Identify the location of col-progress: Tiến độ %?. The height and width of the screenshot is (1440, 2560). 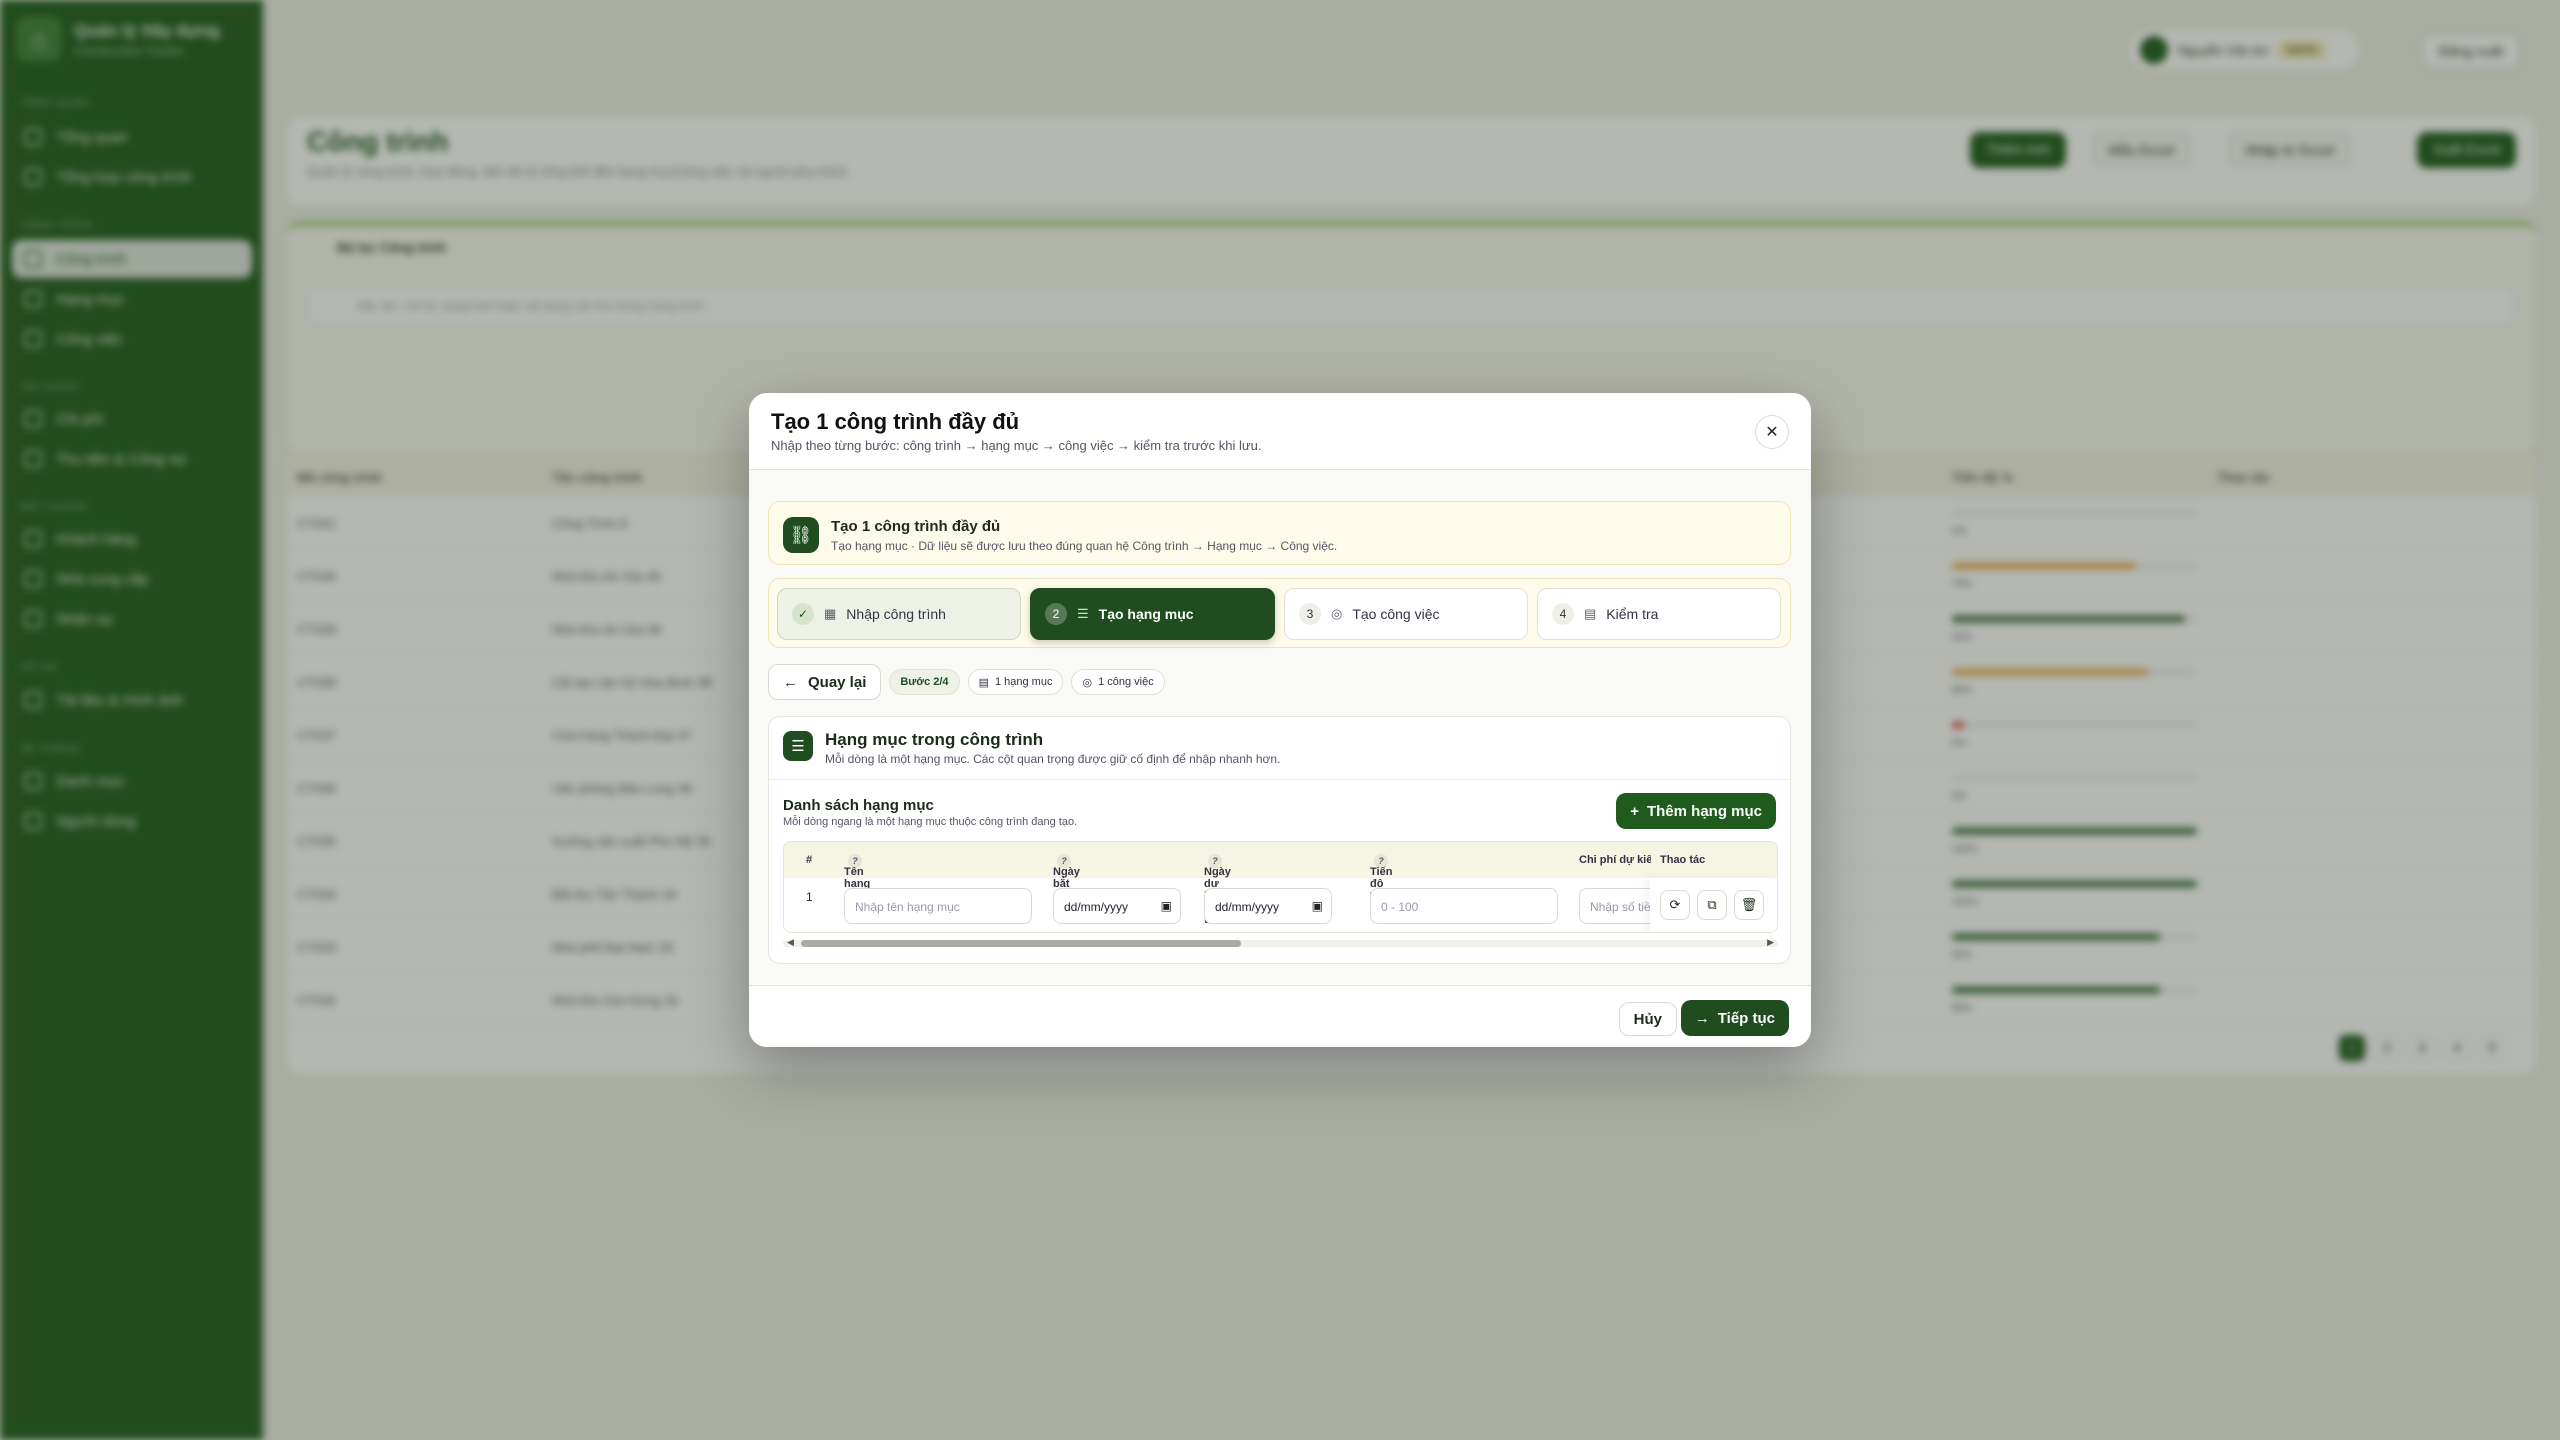
(1381, 878).